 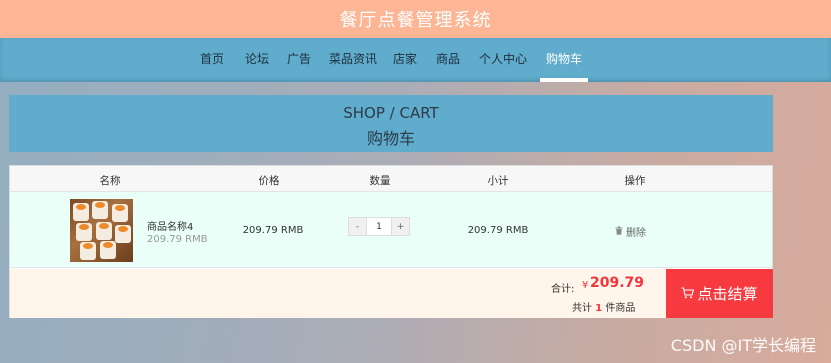 What do you see at coordinates (563, 289) in the screenshot?
I see `total-label: 合计:` at bounding box center [563, 289].